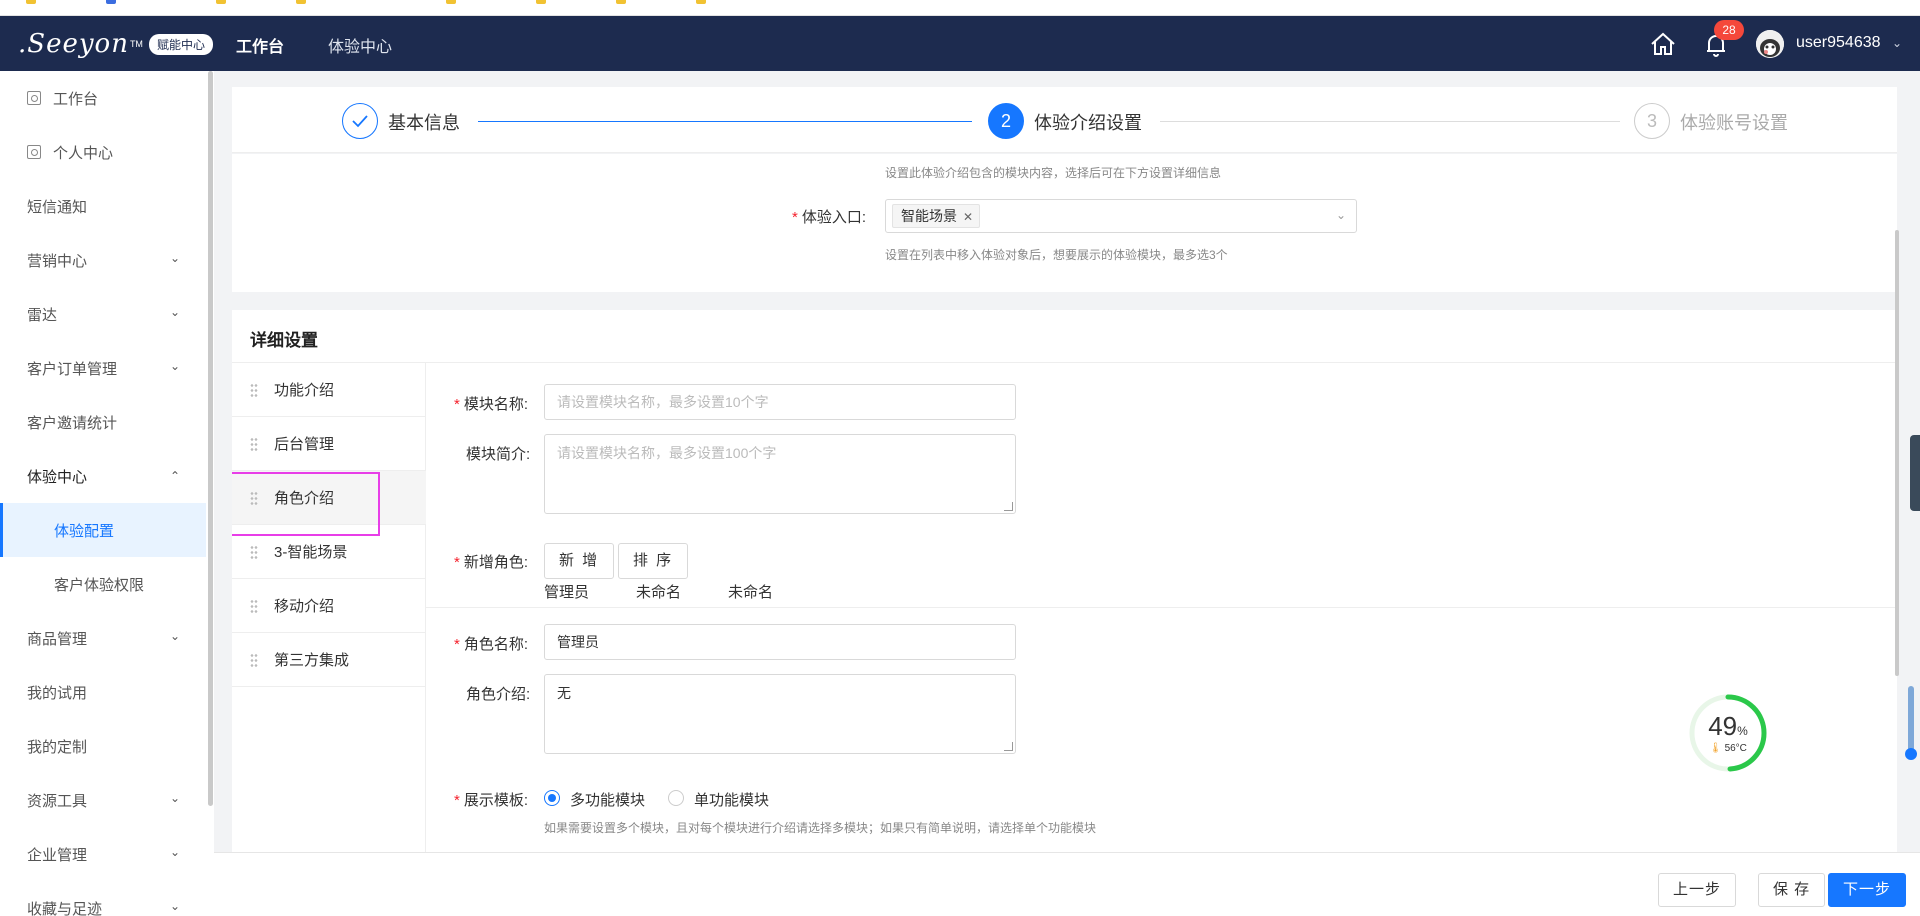  I want to click on sidebar-item-label: 个人中心, so click(83, 153).